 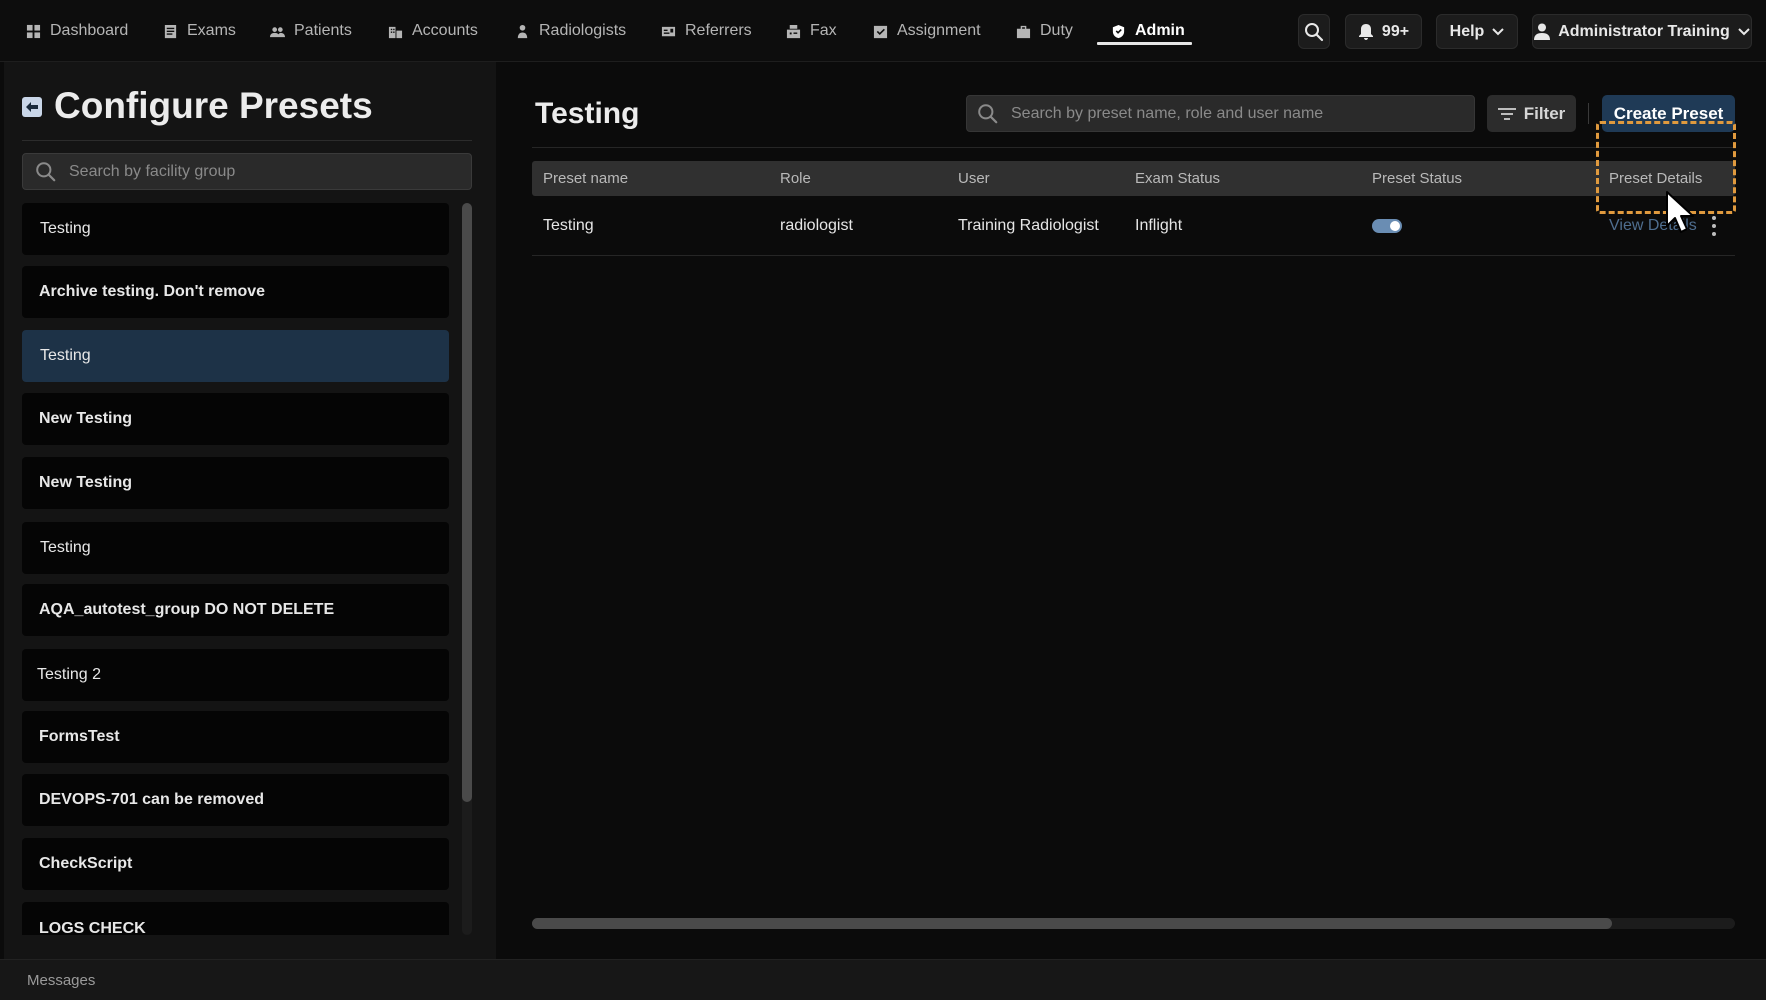 I want to click on nav-dashboard: Dashboard, so click(x=77, y=31).